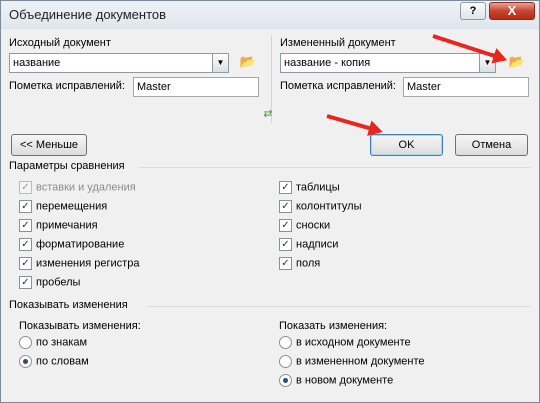 The width and height of the screenshot is (540, 403). What do you see at coordinates (67, 166) in the screenshot?
I see `comparison-settings-title: Параметры сравнения` at bounding box center [67, 166].